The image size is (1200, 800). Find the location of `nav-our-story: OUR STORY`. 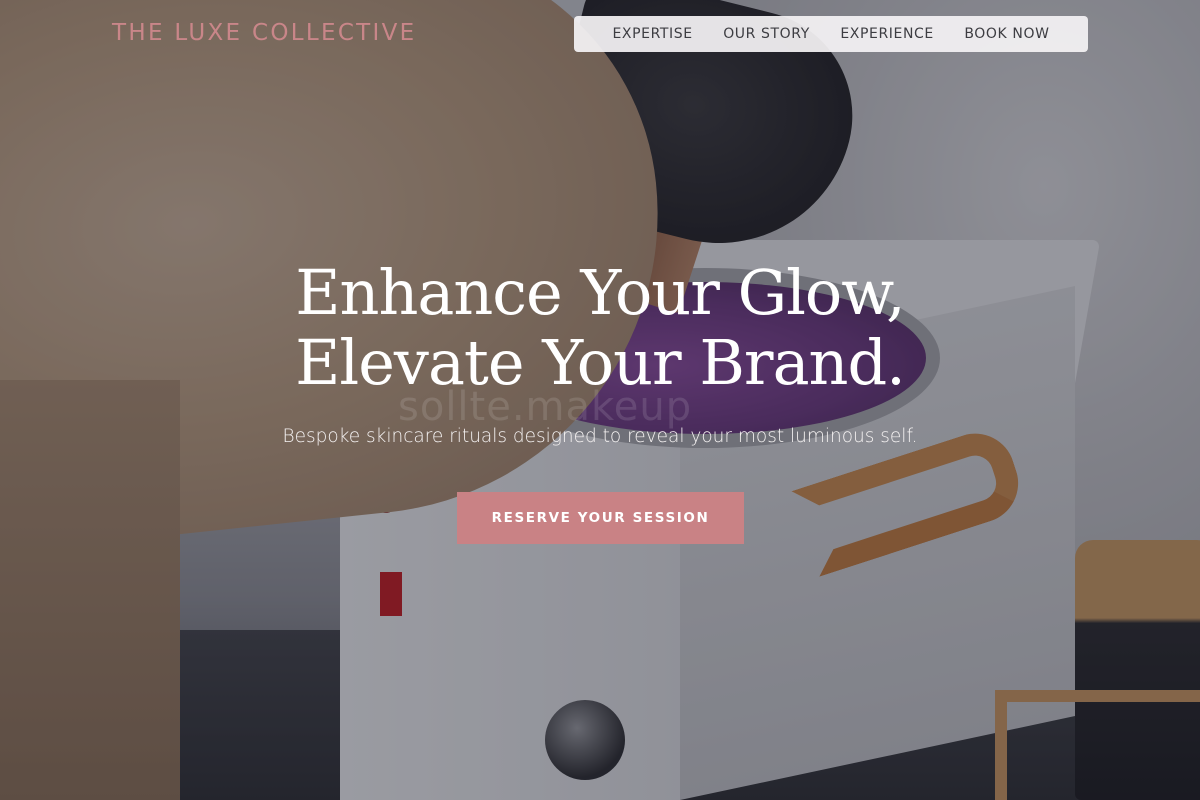

nav-our-story: OUR STORY is located at coordinates (766, 34).